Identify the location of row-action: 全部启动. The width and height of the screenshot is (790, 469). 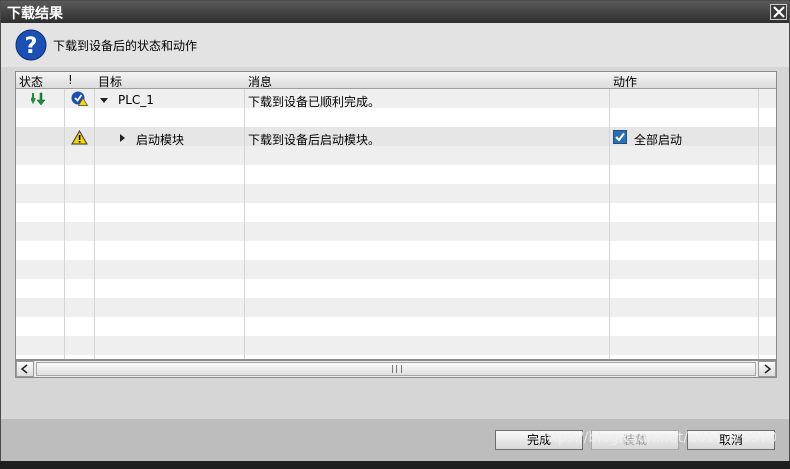
(658, 140).